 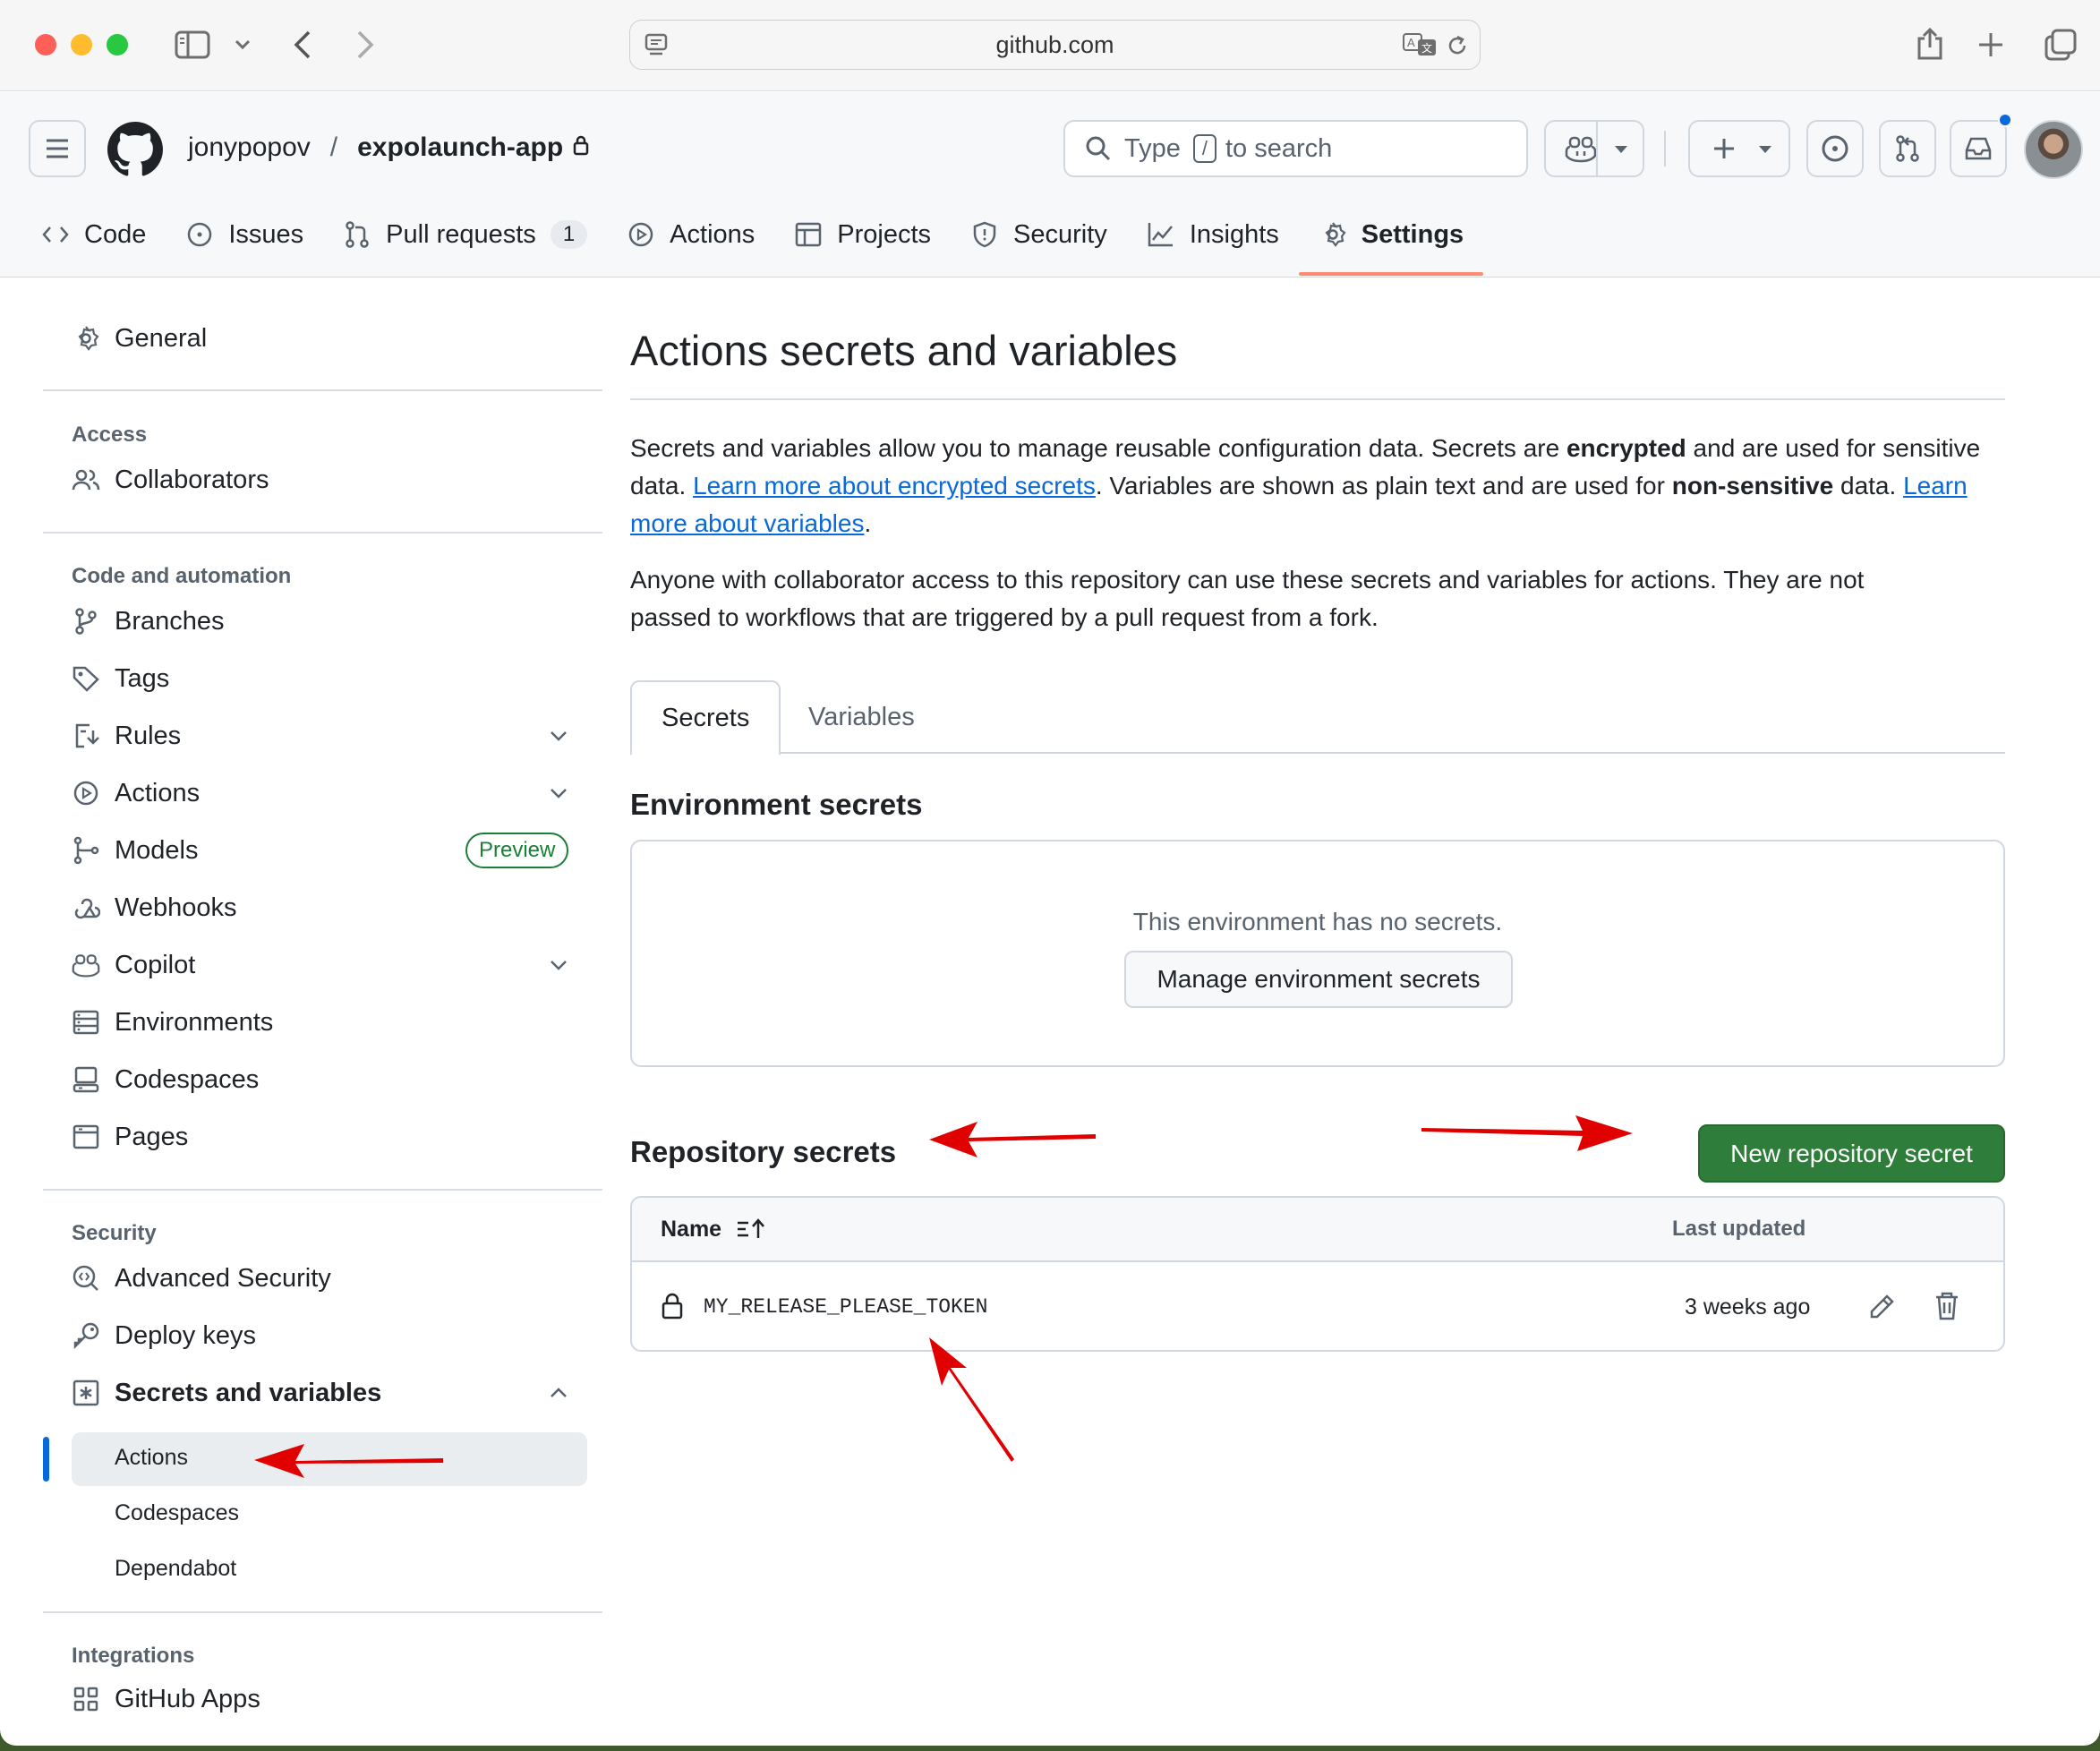 I want to click on back-icon, so click(x=302, y=45).